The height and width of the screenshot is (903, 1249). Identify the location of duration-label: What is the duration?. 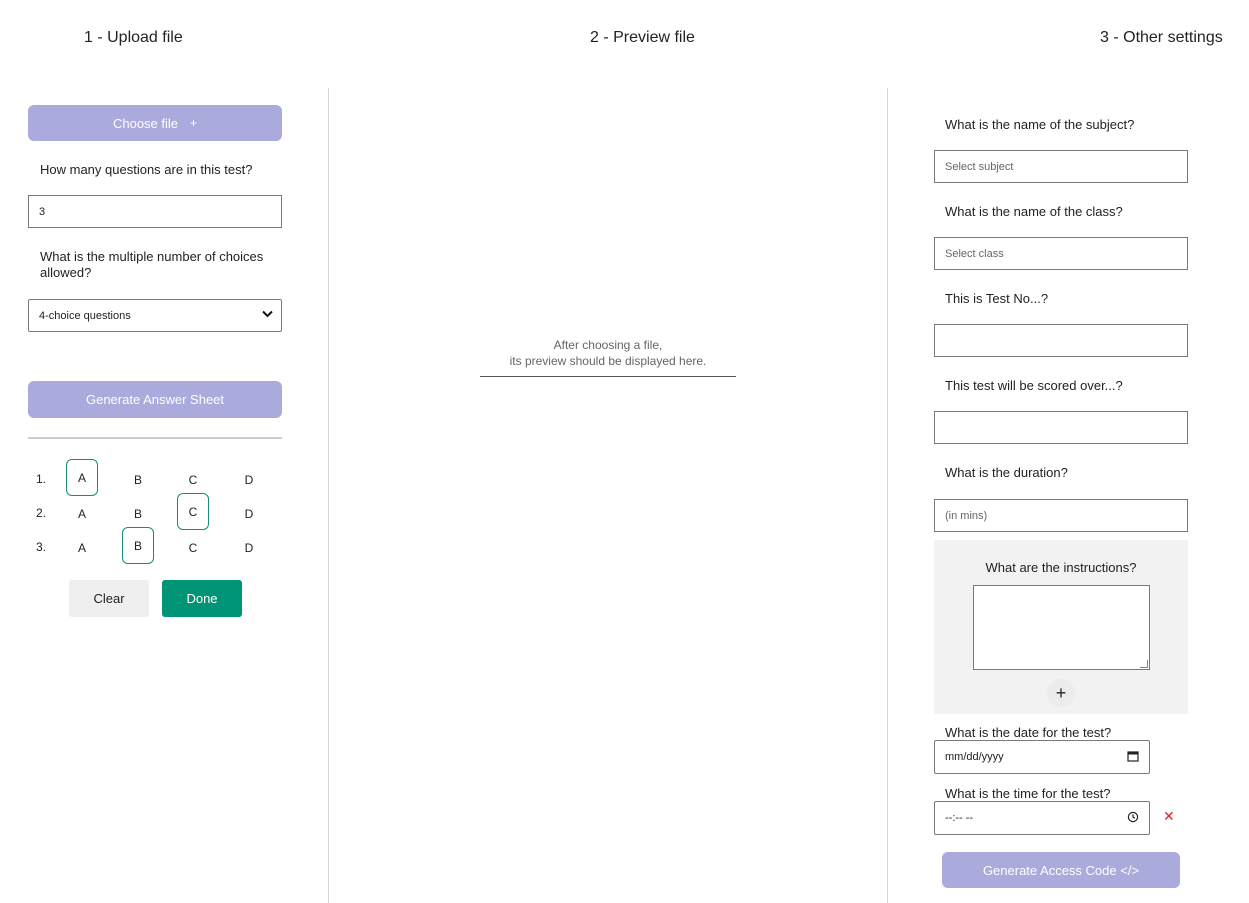
(1006, 472).